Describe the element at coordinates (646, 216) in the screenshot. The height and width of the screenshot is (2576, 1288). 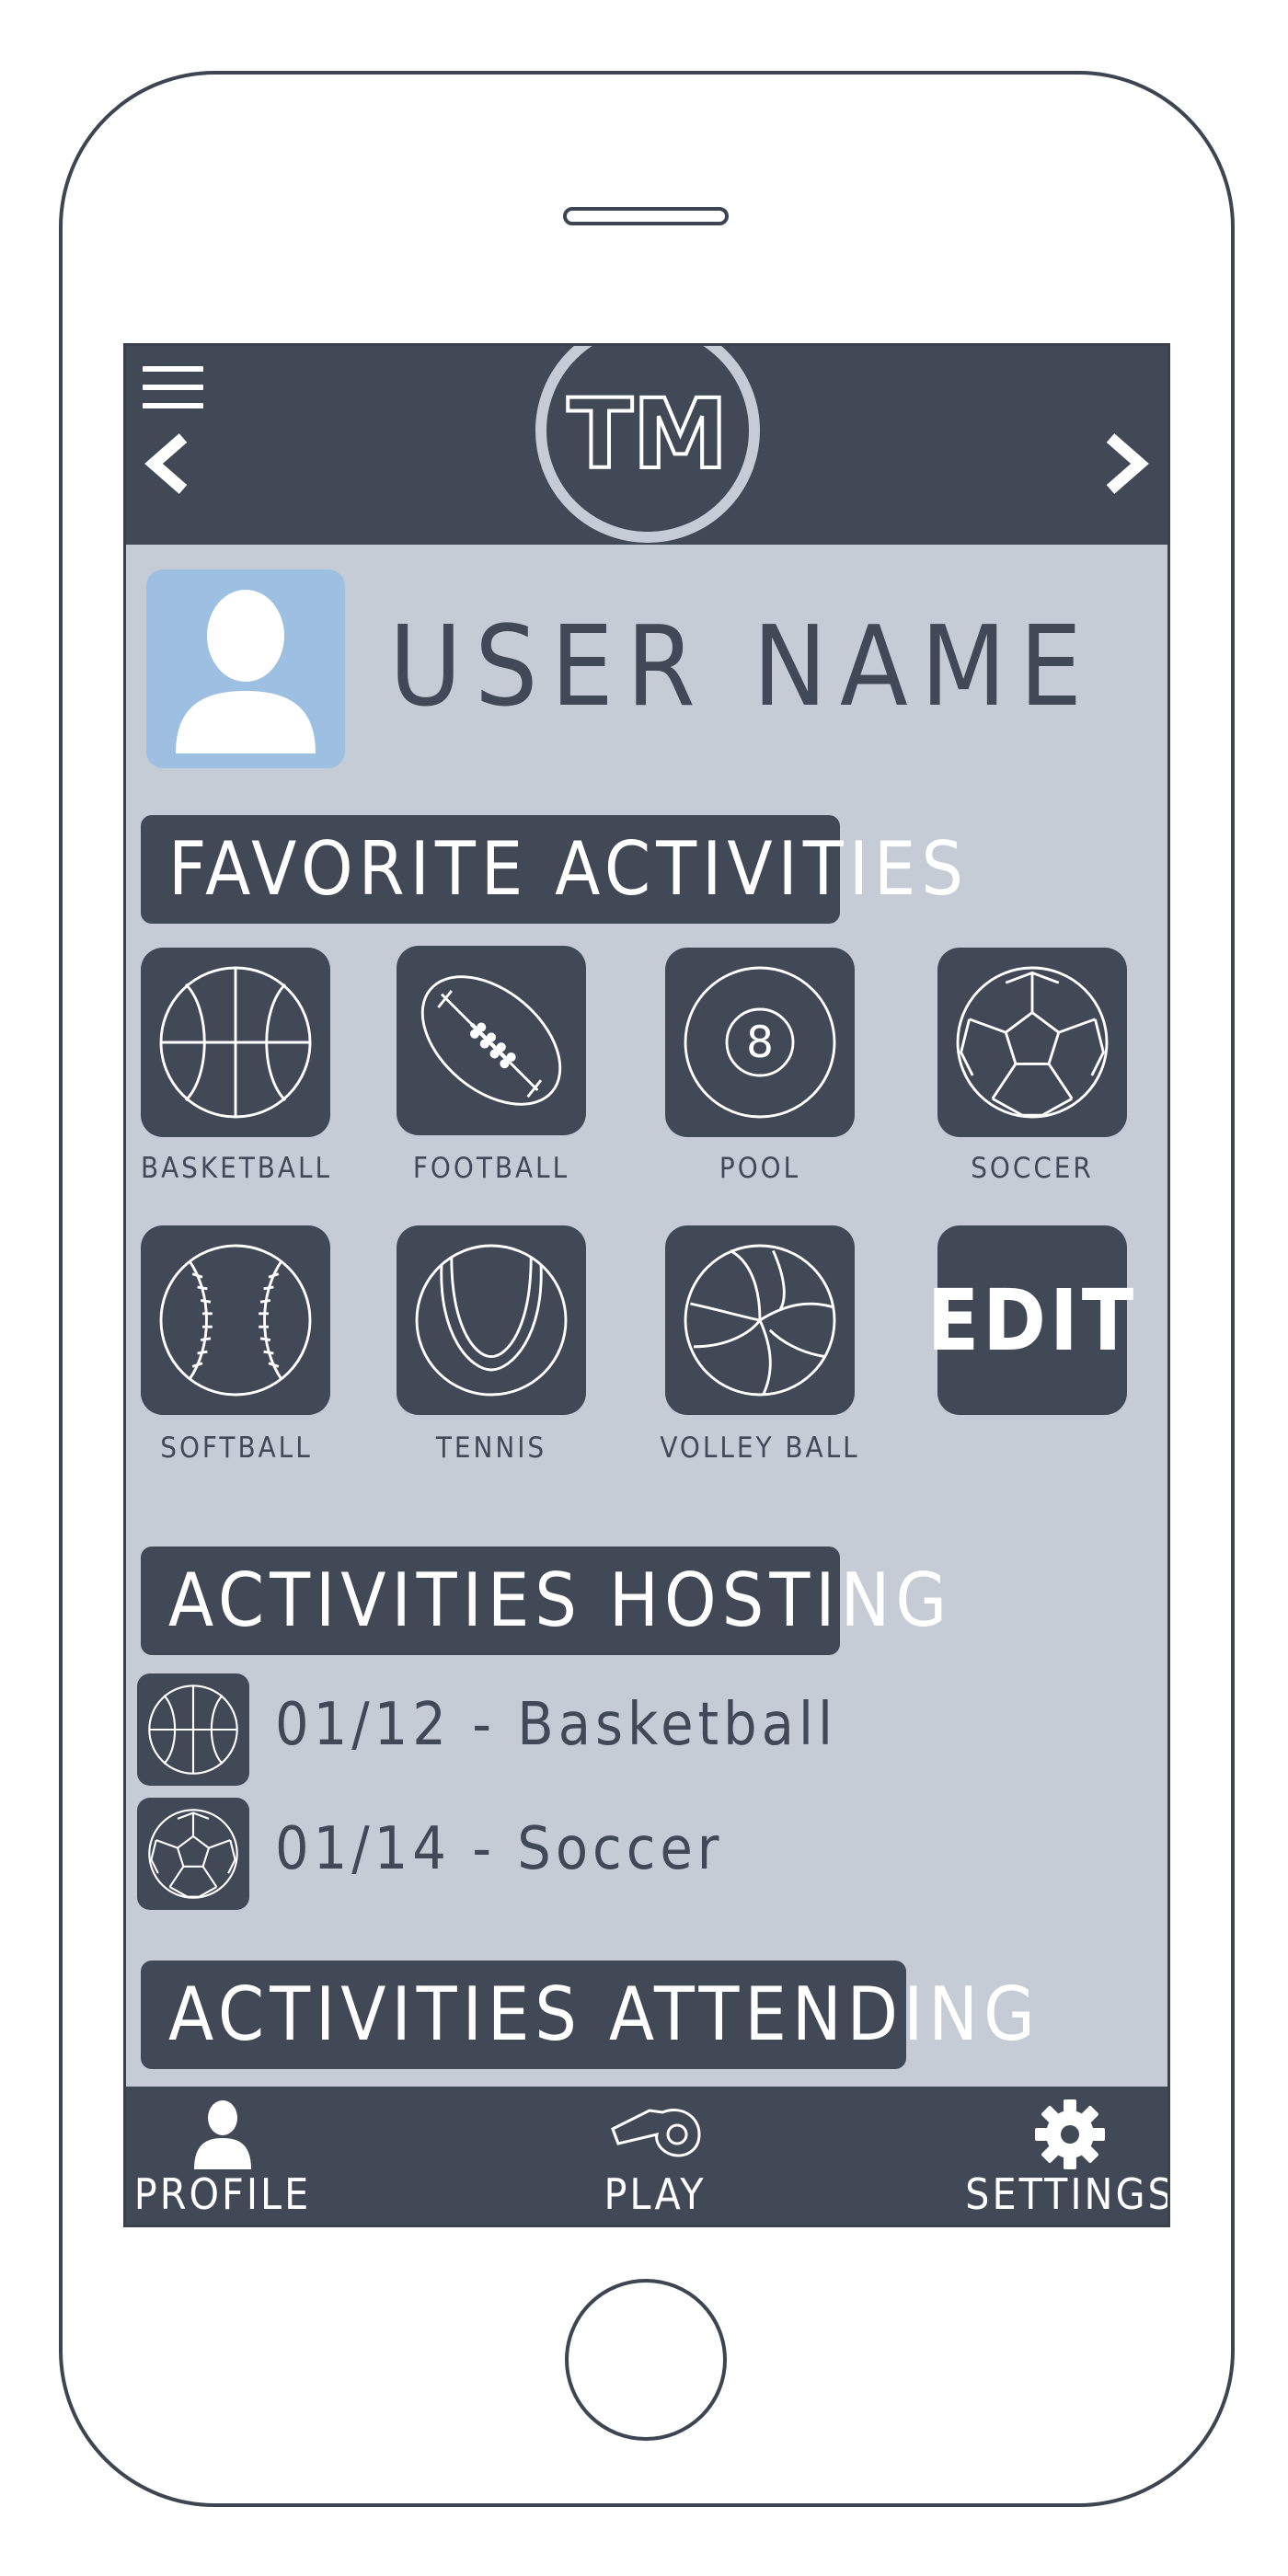
I see `phone-speaker` at that location.